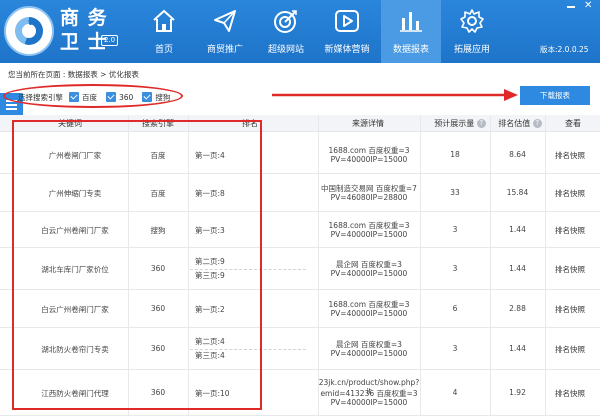  Describe the element at coordinates (564, 49) in the screenshot. I see `app-version: 版本:2.0.0.25` at that location.